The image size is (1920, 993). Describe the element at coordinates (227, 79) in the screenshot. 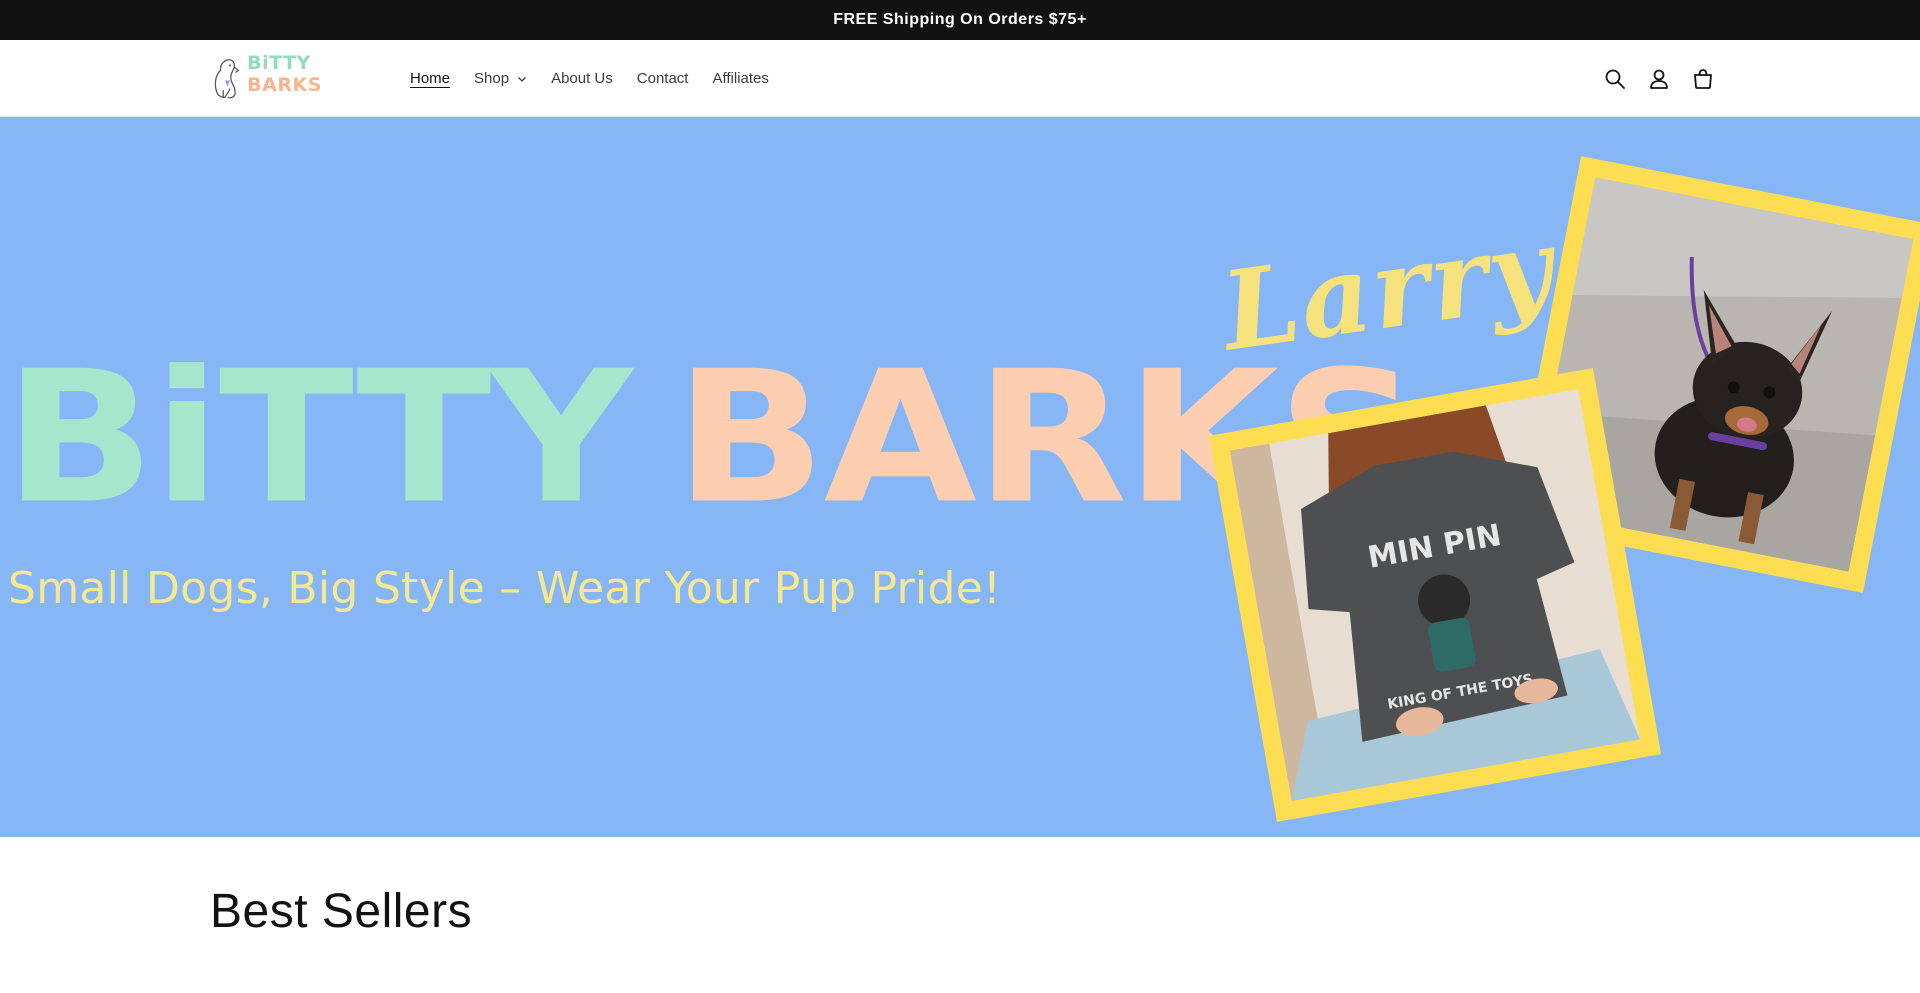

I see `dog-logo-icon` at that location.